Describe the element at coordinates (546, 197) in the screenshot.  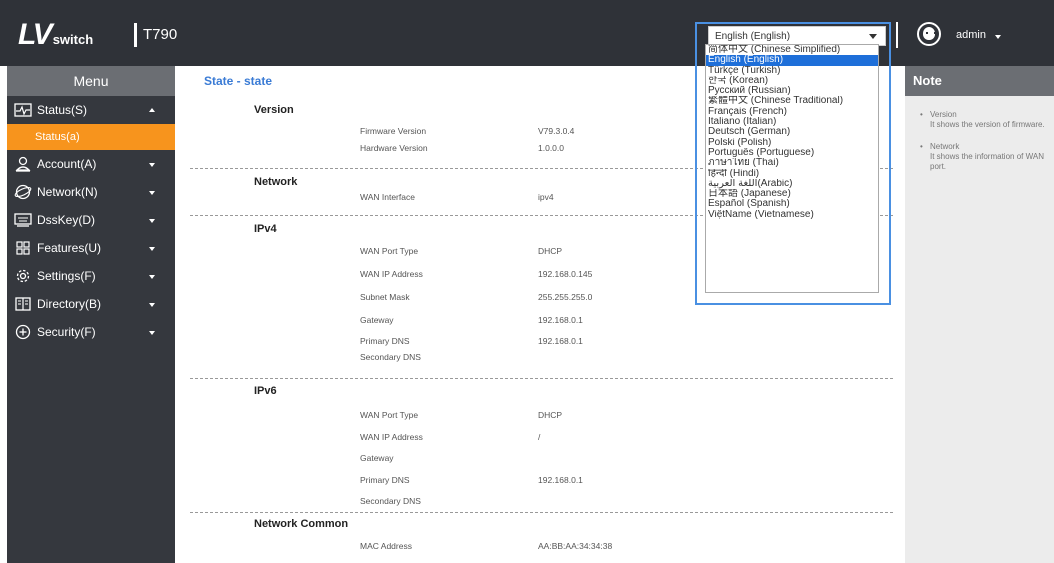
I see `wan-interface-value: ipv4` at that location.